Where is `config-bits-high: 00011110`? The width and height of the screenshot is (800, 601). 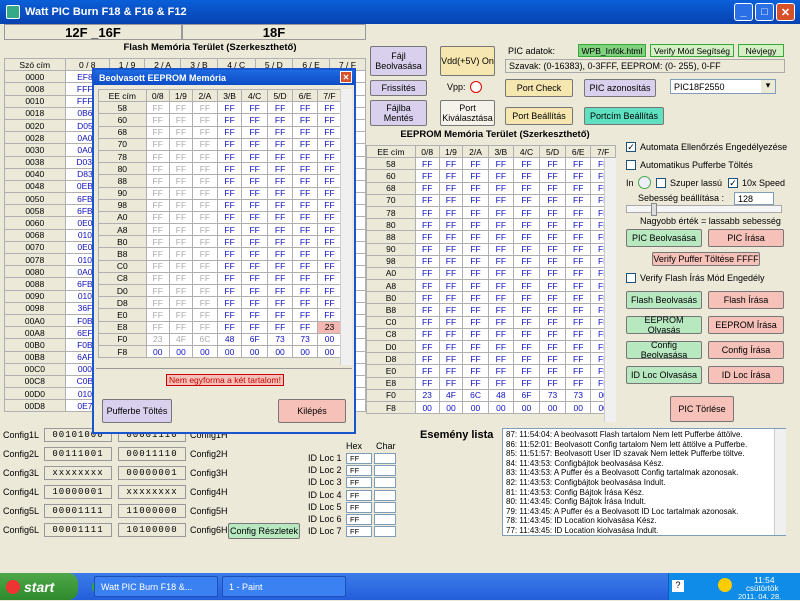
config-bits-high: 00011110 is located at coordinates (152, 454).